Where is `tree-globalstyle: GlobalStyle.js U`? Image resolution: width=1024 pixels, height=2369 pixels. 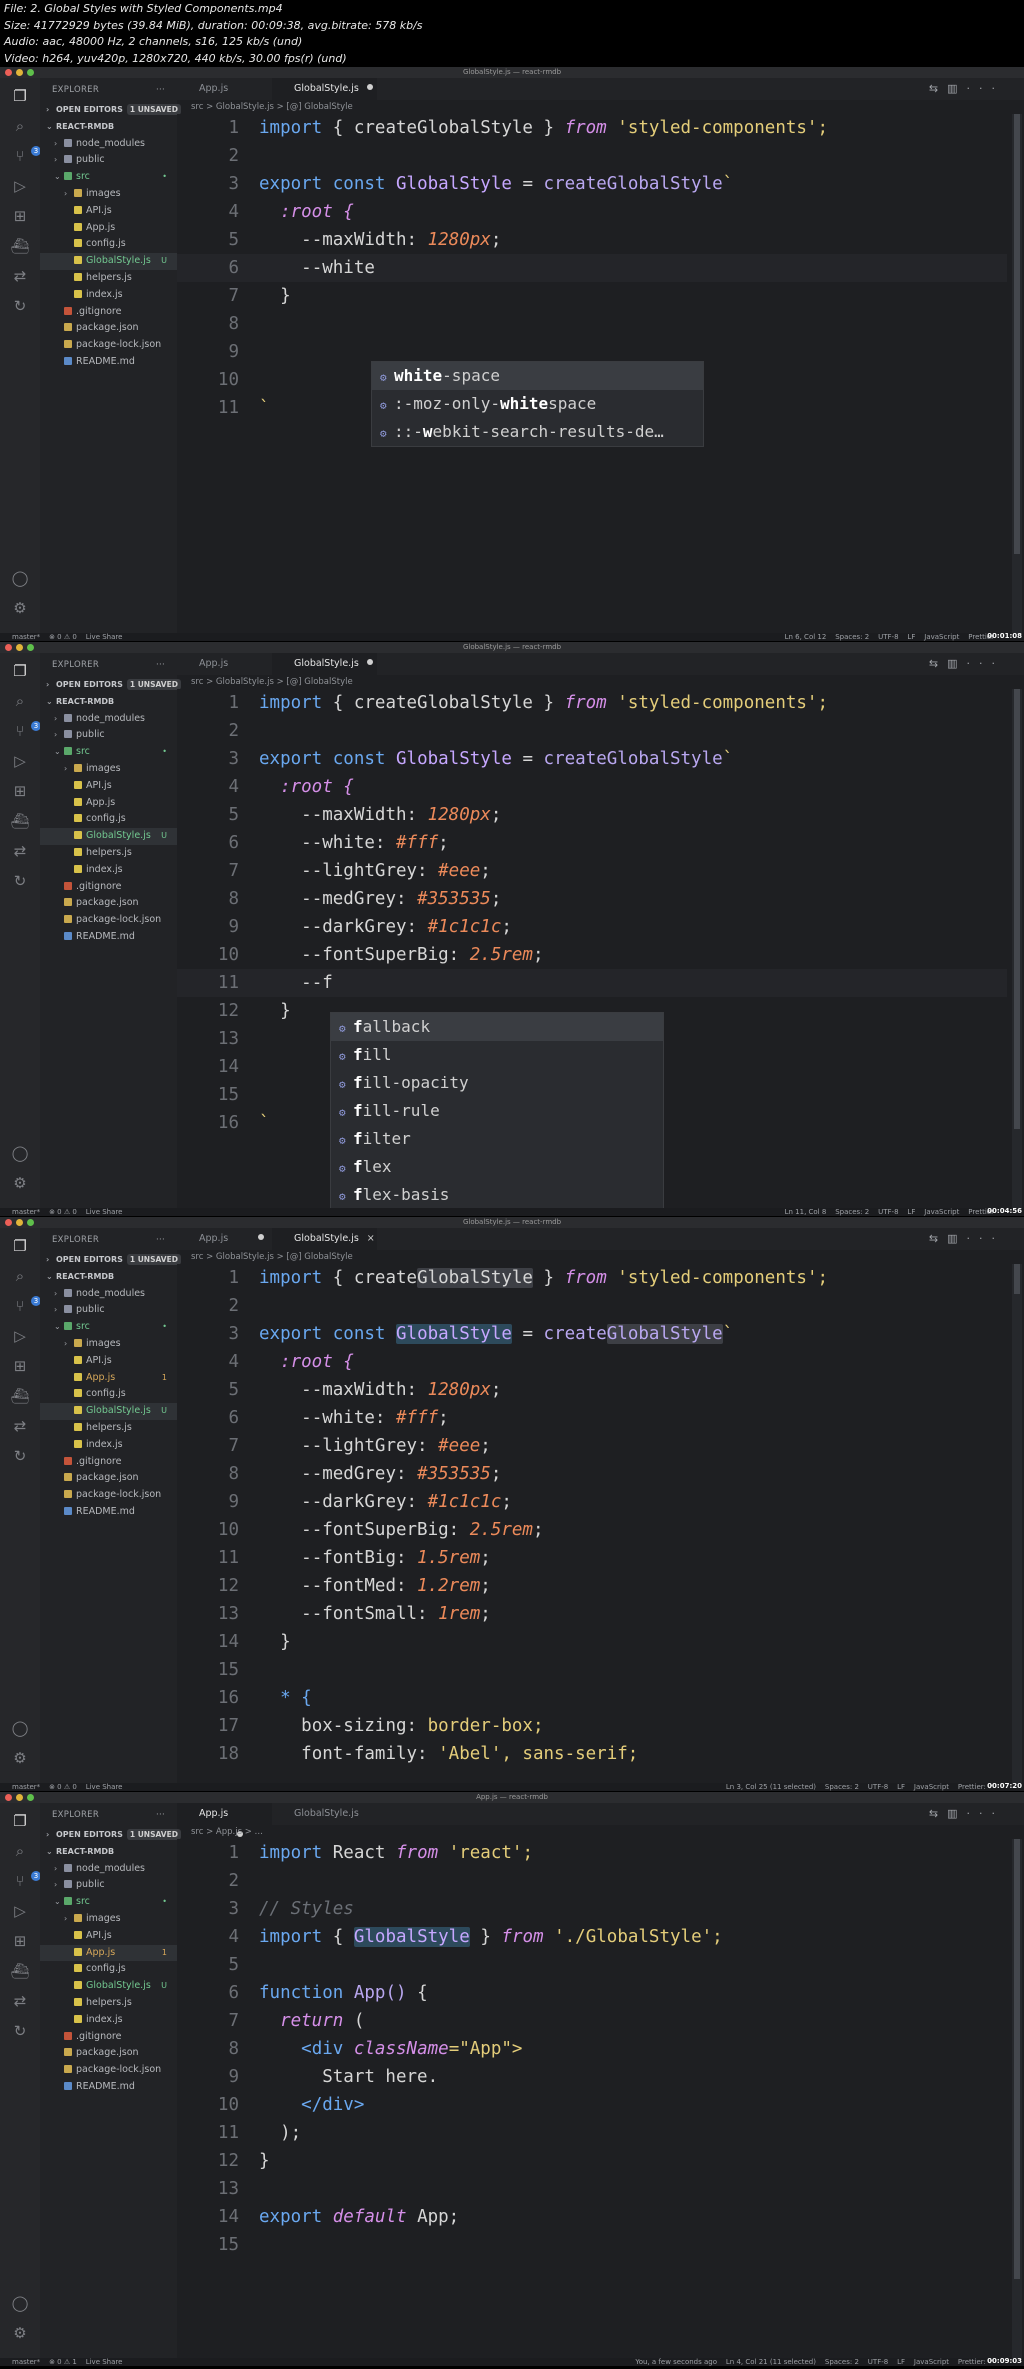
tree-globalstyle: GlobalStyle.js U is located at coordinates (108, 1411).